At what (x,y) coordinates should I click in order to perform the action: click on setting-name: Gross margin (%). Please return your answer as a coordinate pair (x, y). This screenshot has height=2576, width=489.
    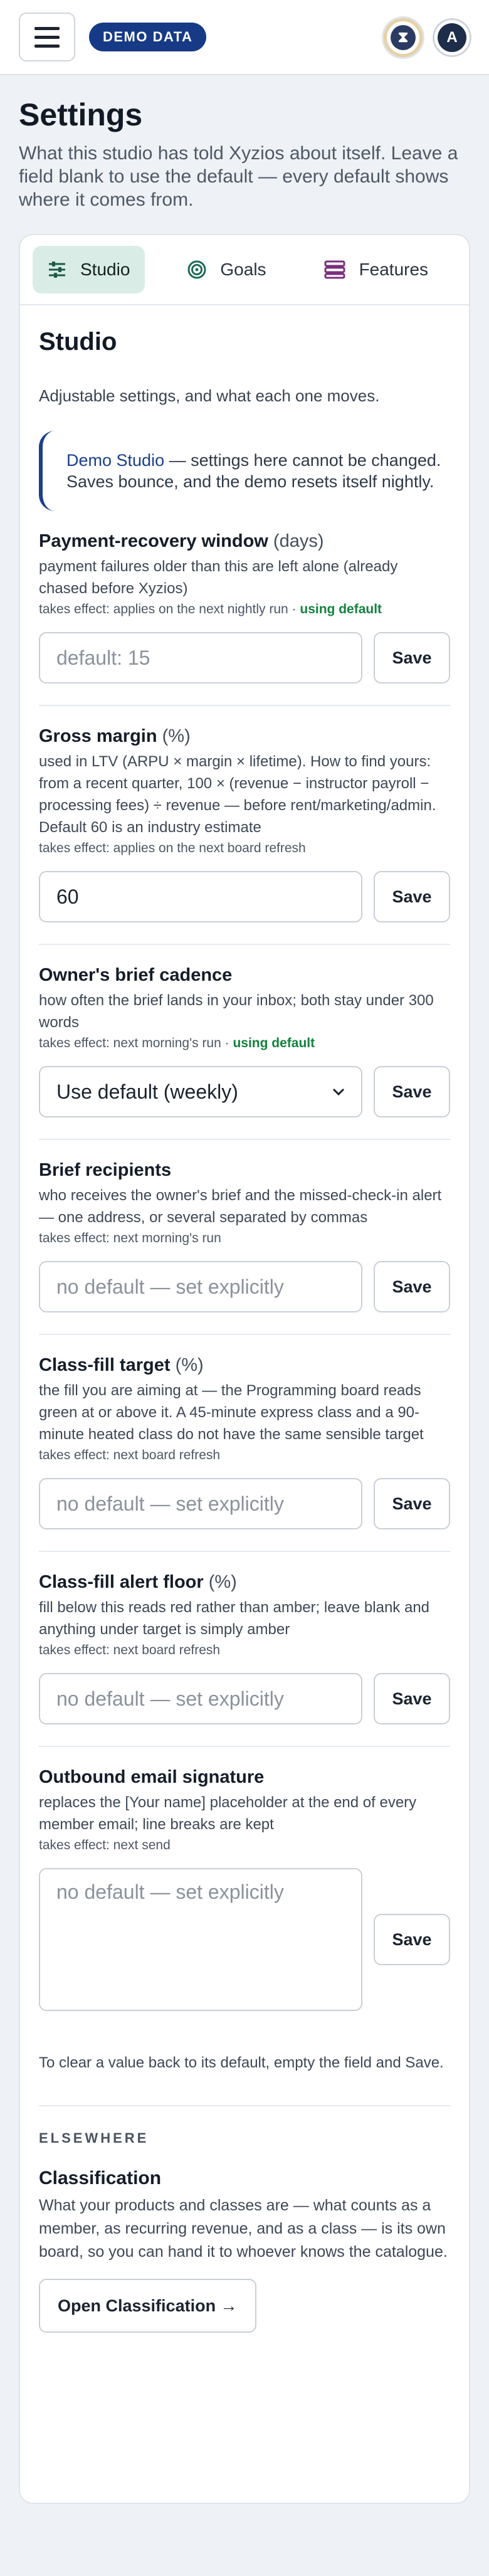
    Looking at the image, I should click on (244, 736).